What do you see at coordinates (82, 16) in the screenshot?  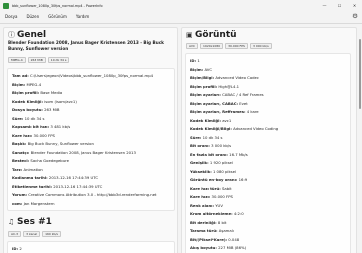 I see `menu-help: Yardım` at bounding box center [82, 16].